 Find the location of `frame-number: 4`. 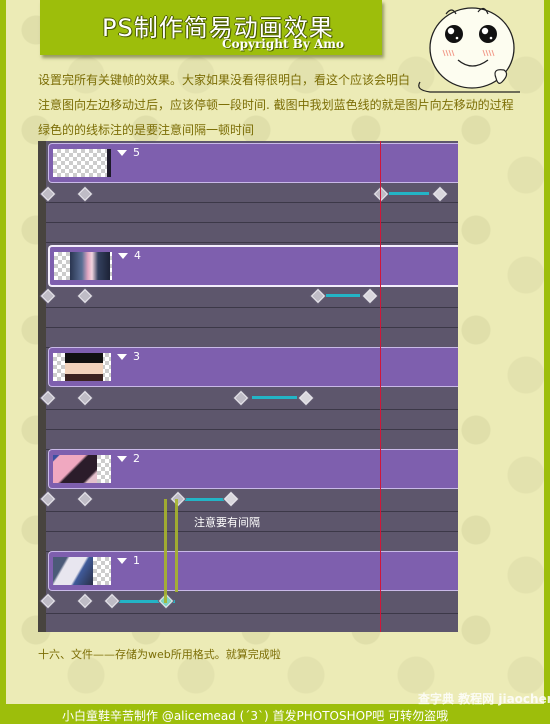

frame-number: 4 is located at coordinates (137, 255).